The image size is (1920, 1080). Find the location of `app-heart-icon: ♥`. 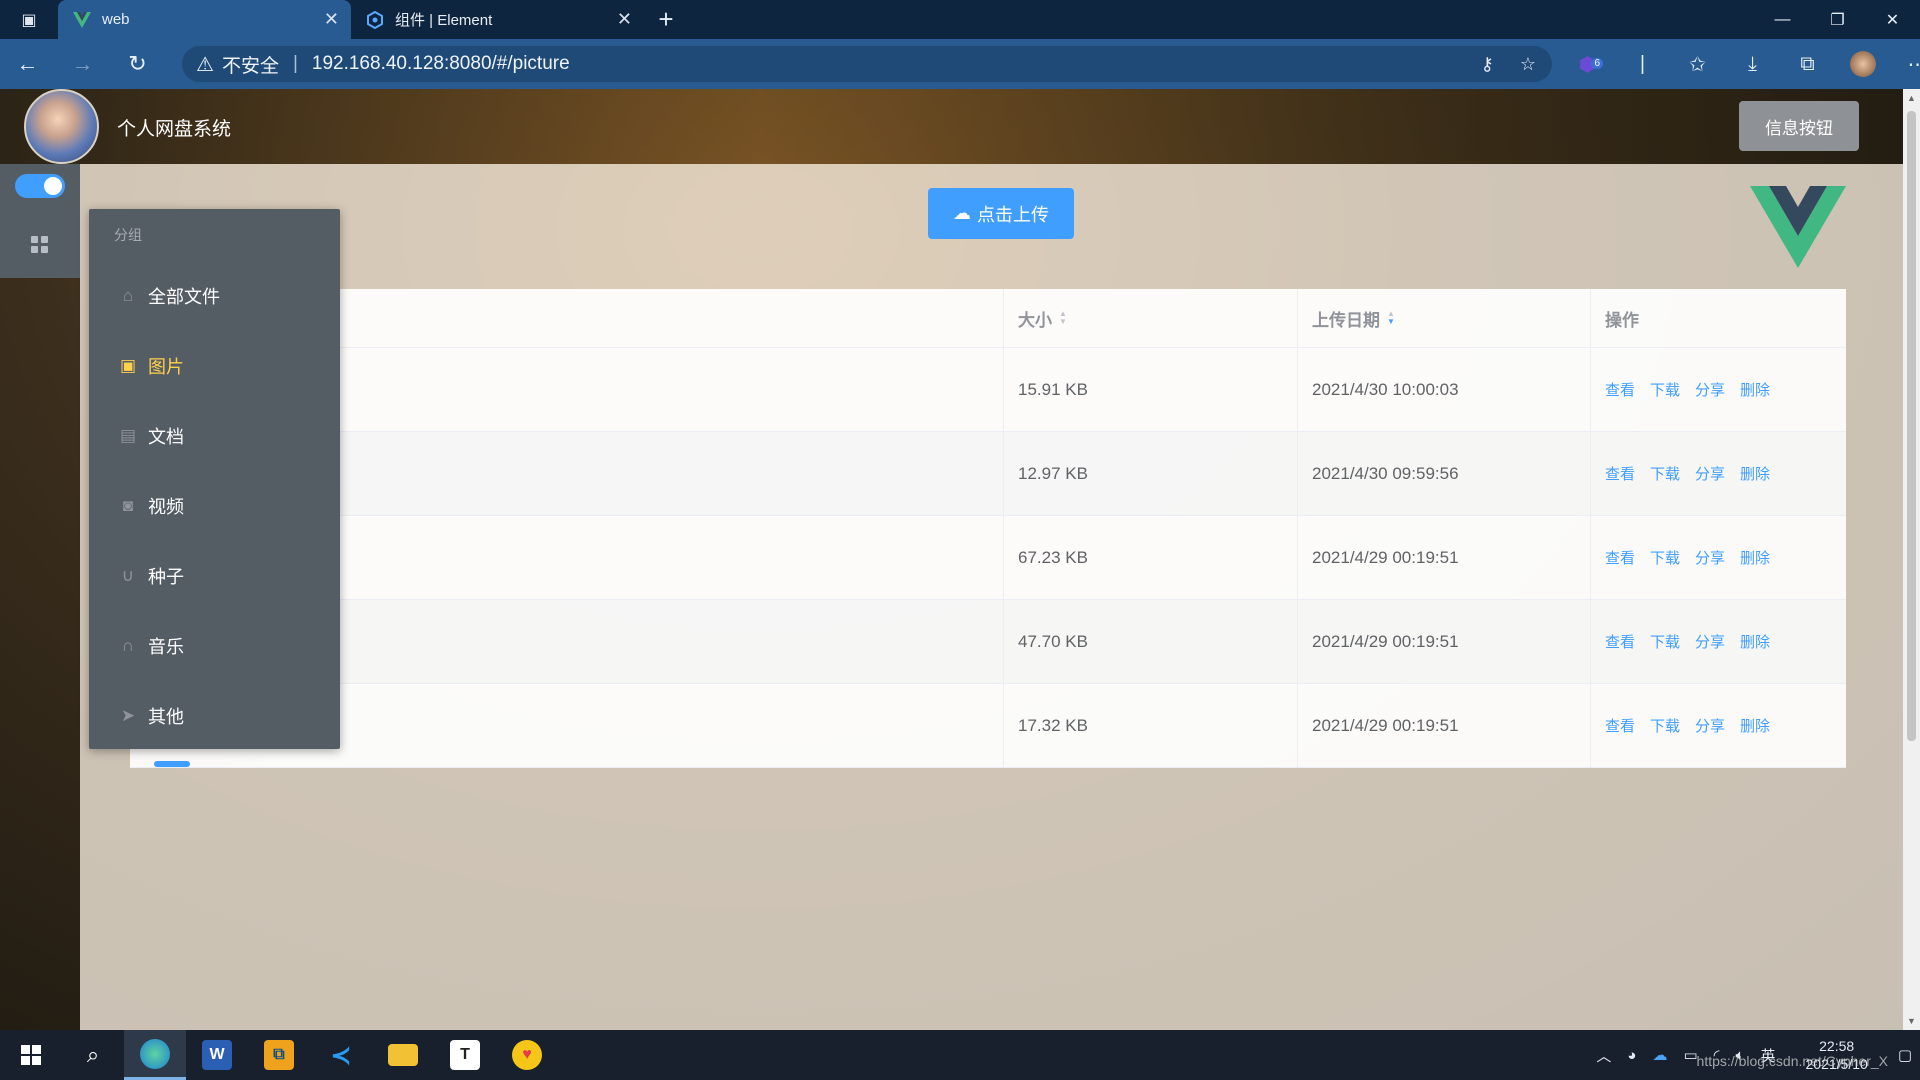

app-heart-icon: ♥ is located at coordinates (527, 1055).